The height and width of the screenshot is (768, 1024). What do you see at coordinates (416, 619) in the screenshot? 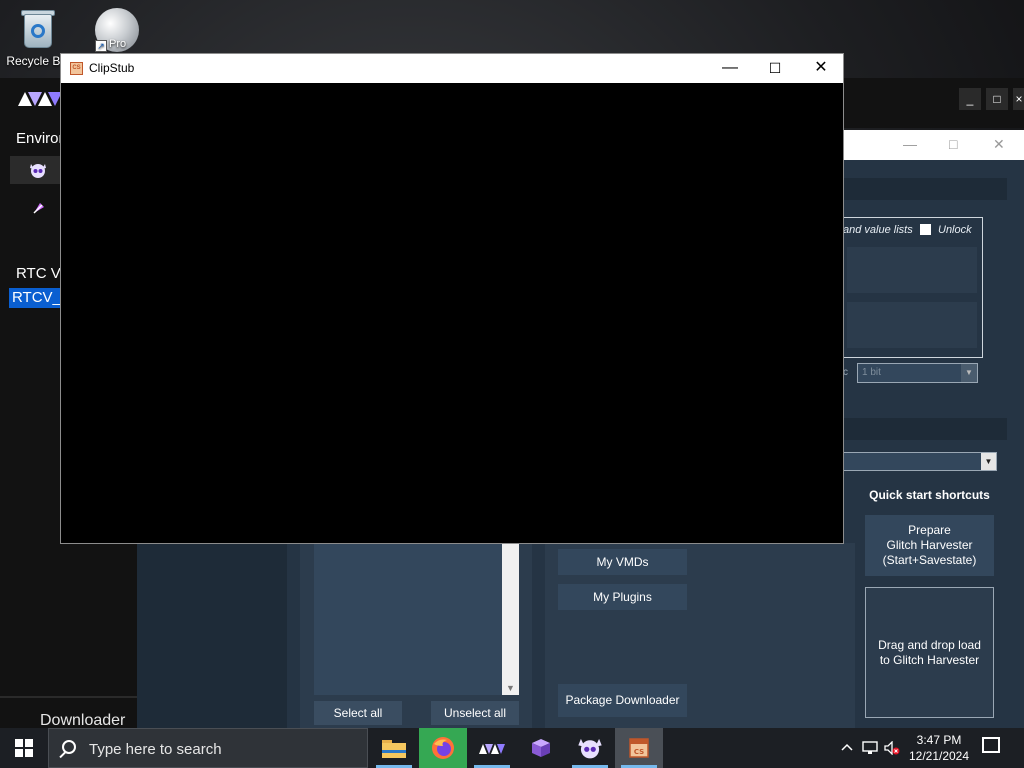
I see `memory-domains-list` at bounding box center [416, 619].